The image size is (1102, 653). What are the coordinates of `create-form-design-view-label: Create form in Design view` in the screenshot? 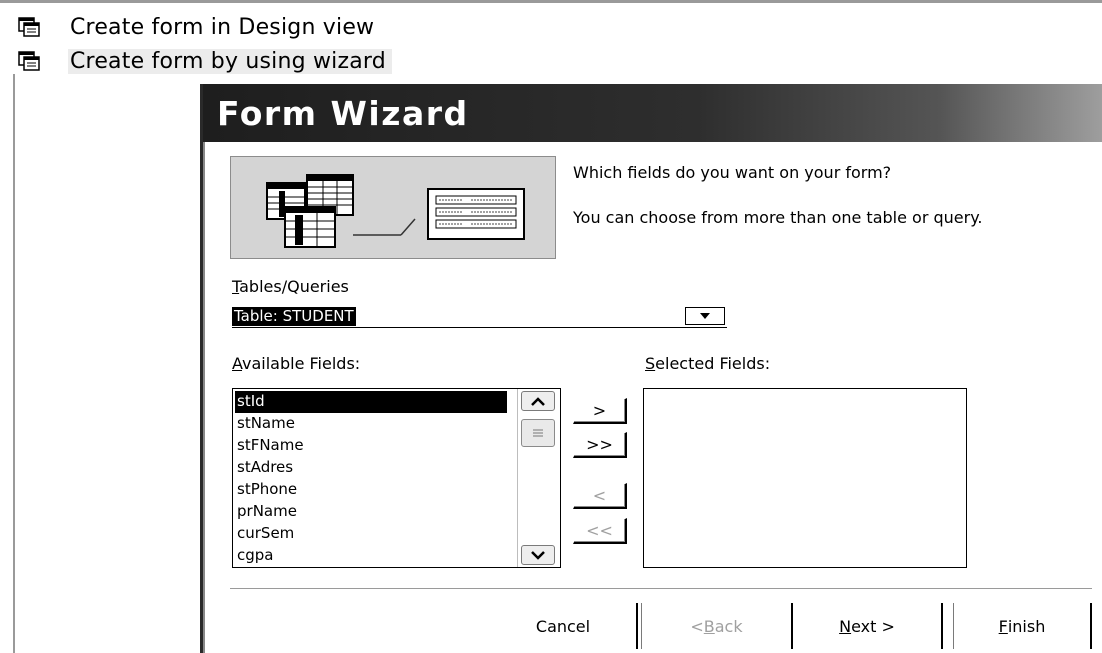 It's located at (222, 27).